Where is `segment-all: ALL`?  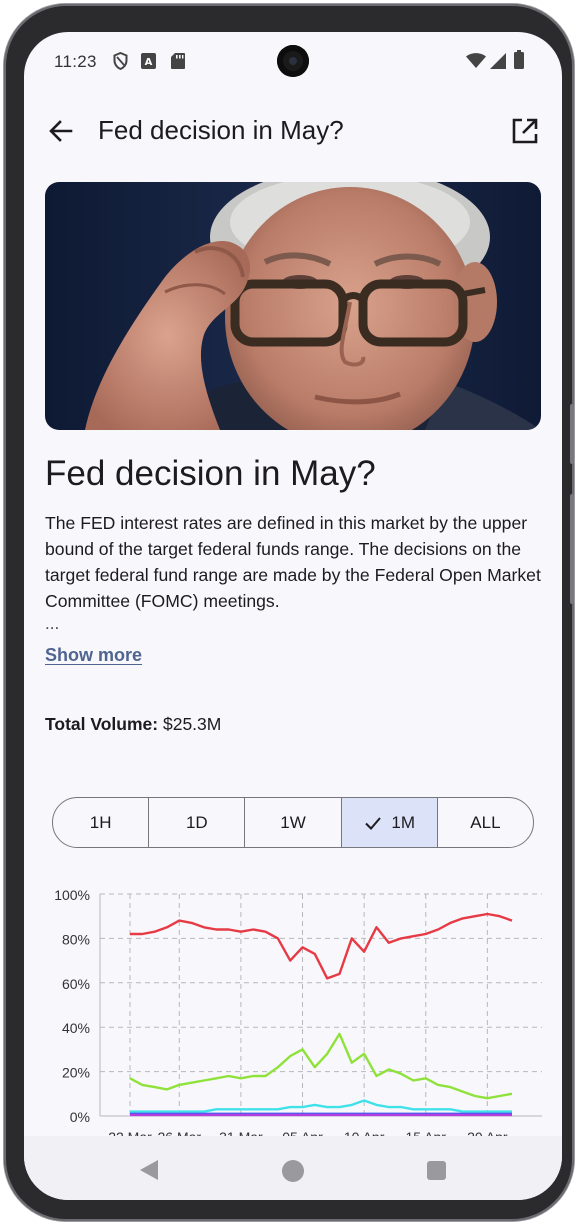 segment-all: ALL is located at coordinates (484, 822).